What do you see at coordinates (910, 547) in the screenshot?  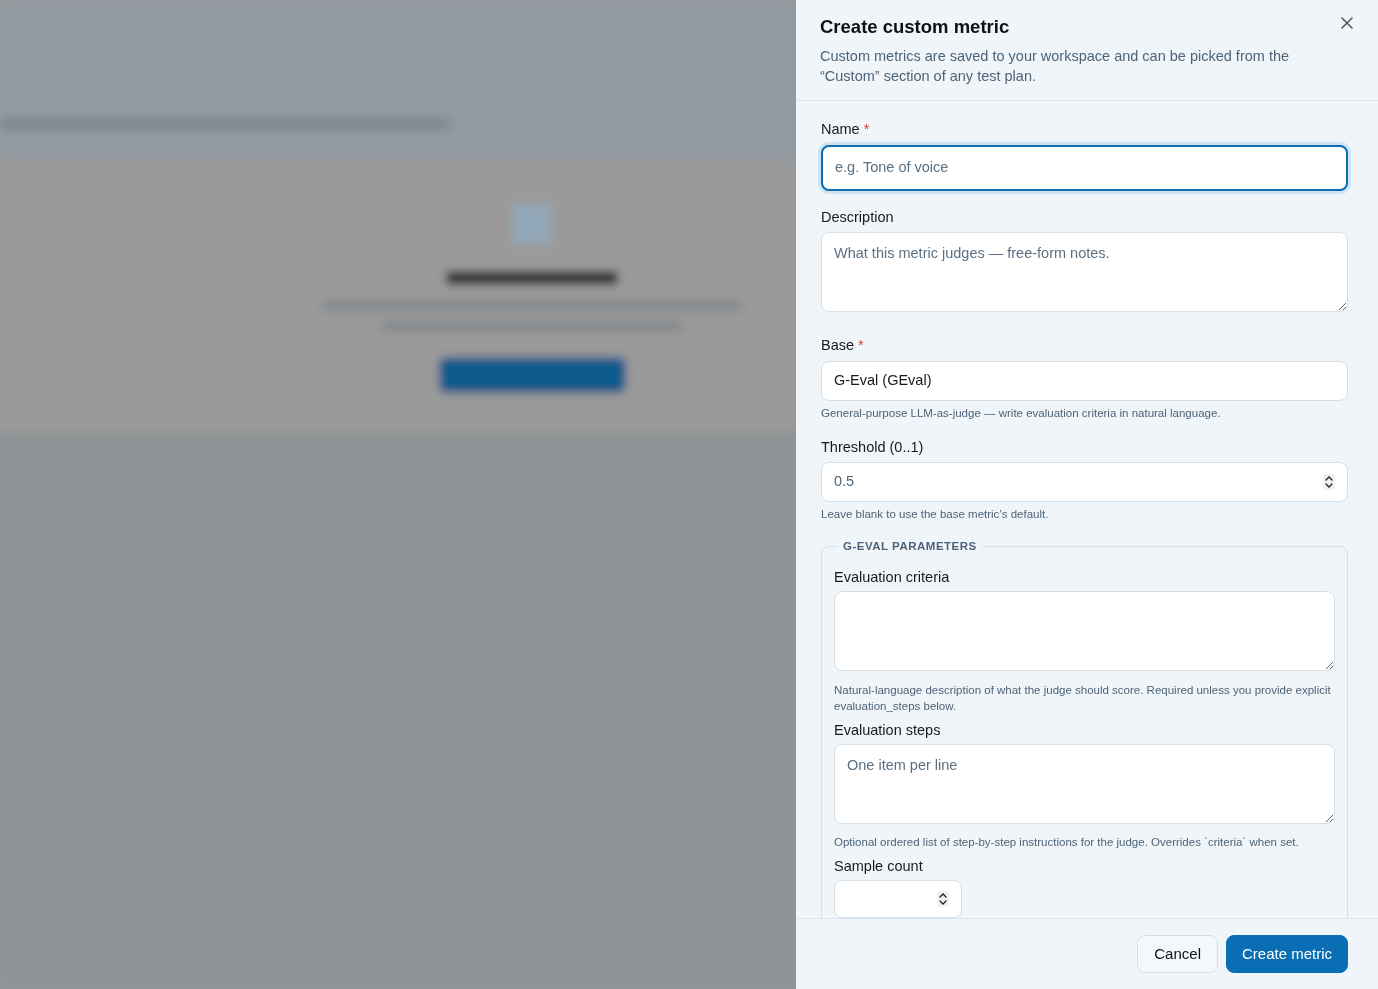 I see `group-legend: G-EVAL PARAMETERS` at bounding box center [910, 547].